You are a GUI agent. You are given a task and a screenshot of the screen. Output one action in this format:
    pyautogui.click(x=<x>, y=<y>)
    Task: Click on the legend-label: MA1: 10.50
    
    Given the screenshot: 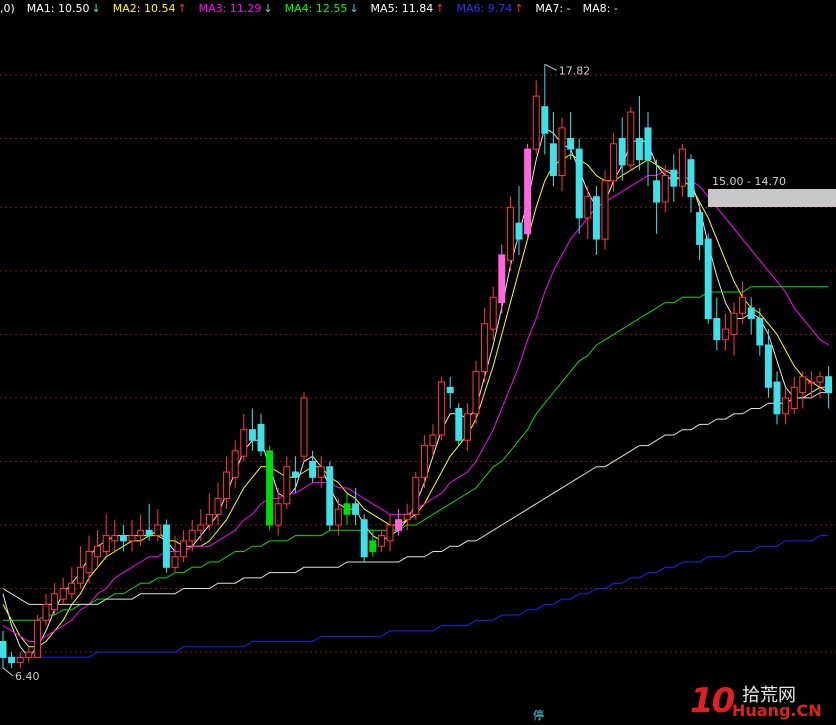 What is the action you would take?
    pyautogui.click(x=58, y=8)
    